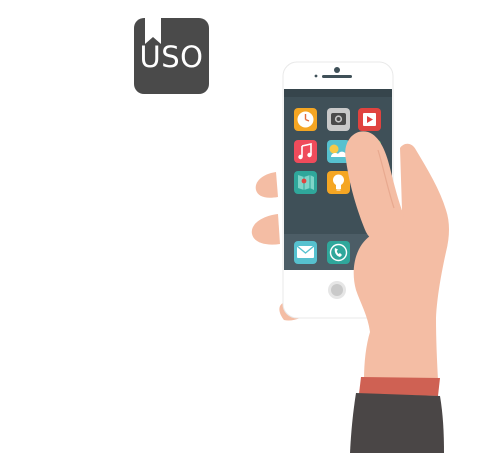 This screenshot has width=501, height=453. What do you see at coordinates (399, 386) in the screenshot?
I see `shirt-cuff` at bounding box center [399, 386].